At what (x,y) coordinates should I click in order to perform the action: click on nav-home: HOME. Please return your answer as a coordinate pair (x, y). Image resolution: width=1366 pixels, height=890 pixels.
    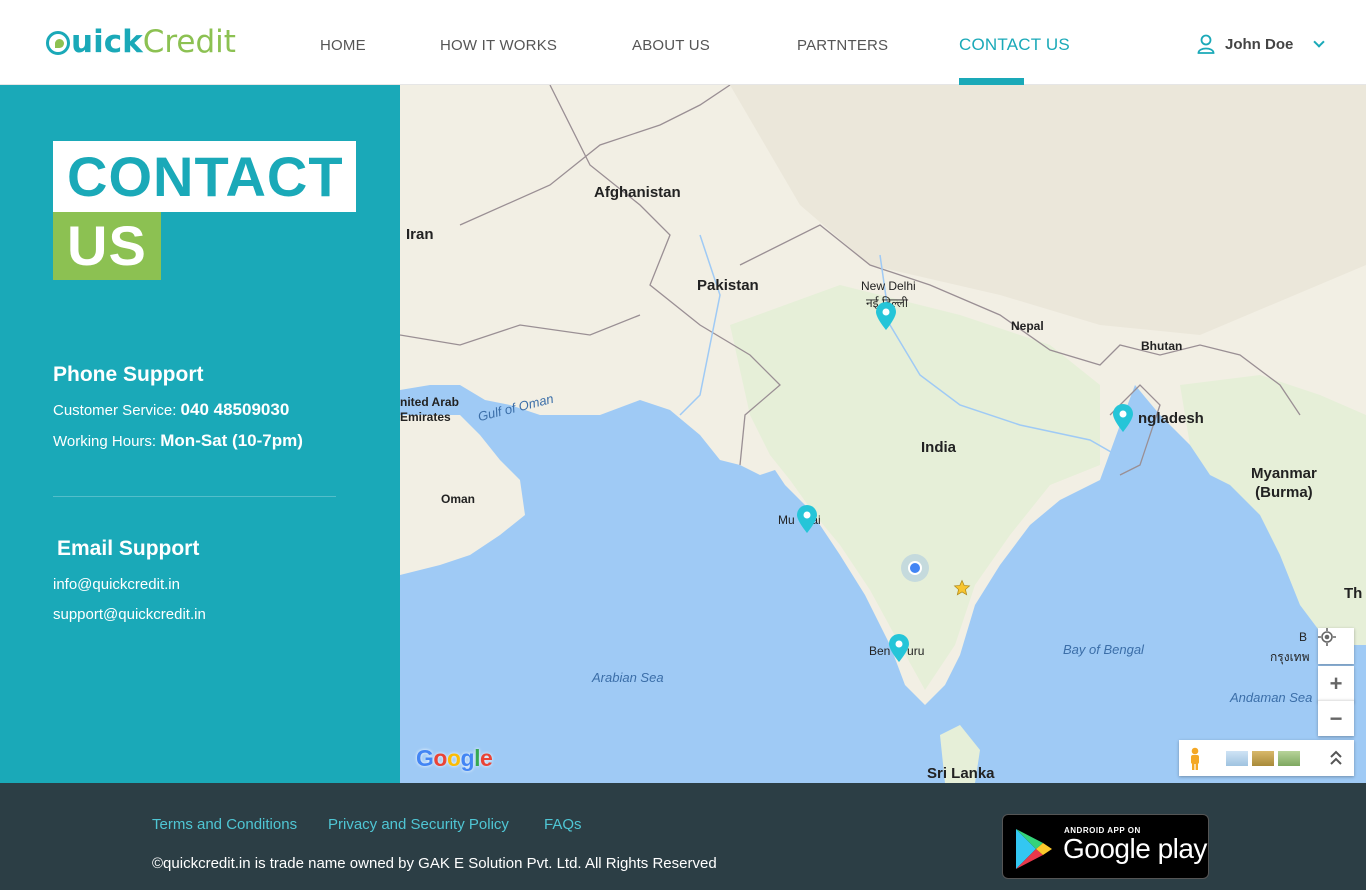
    Looking at the image, I should click on (343, 45).